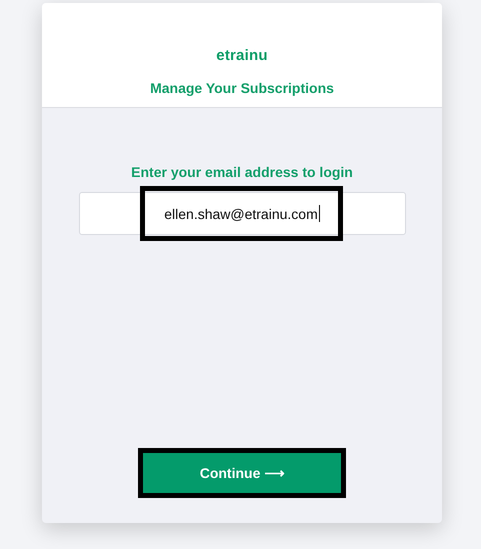 The height and width of the screenshot is (549, 481). I want to click on brand-logo: etrainu, so click(242, 55).